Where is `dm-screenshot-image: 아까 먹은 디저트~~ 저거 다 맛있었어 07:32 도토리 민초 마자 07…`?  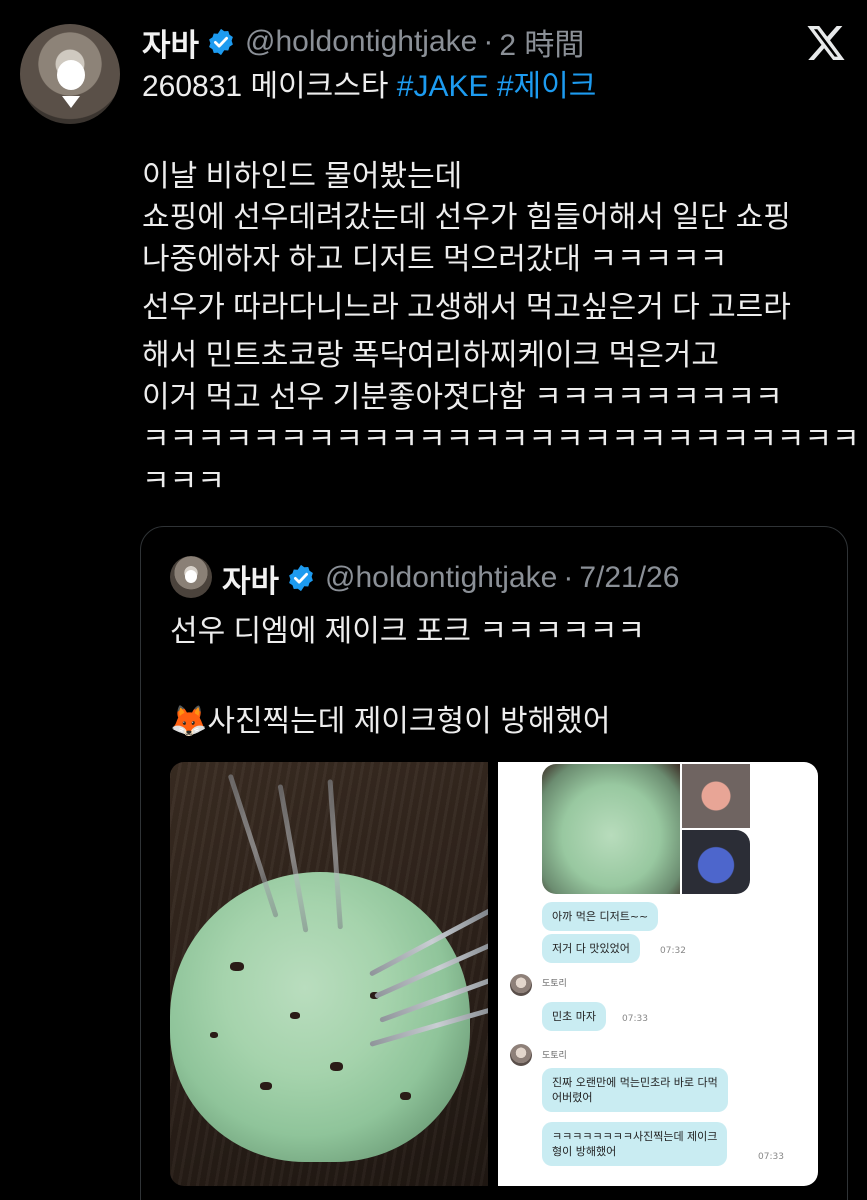
dm-screenshot-image: 아까 먹은 디저트~~ 저거 다 맛있었어 07:32 도토리 민초 마자 07… is located at coordinates (658, 974).